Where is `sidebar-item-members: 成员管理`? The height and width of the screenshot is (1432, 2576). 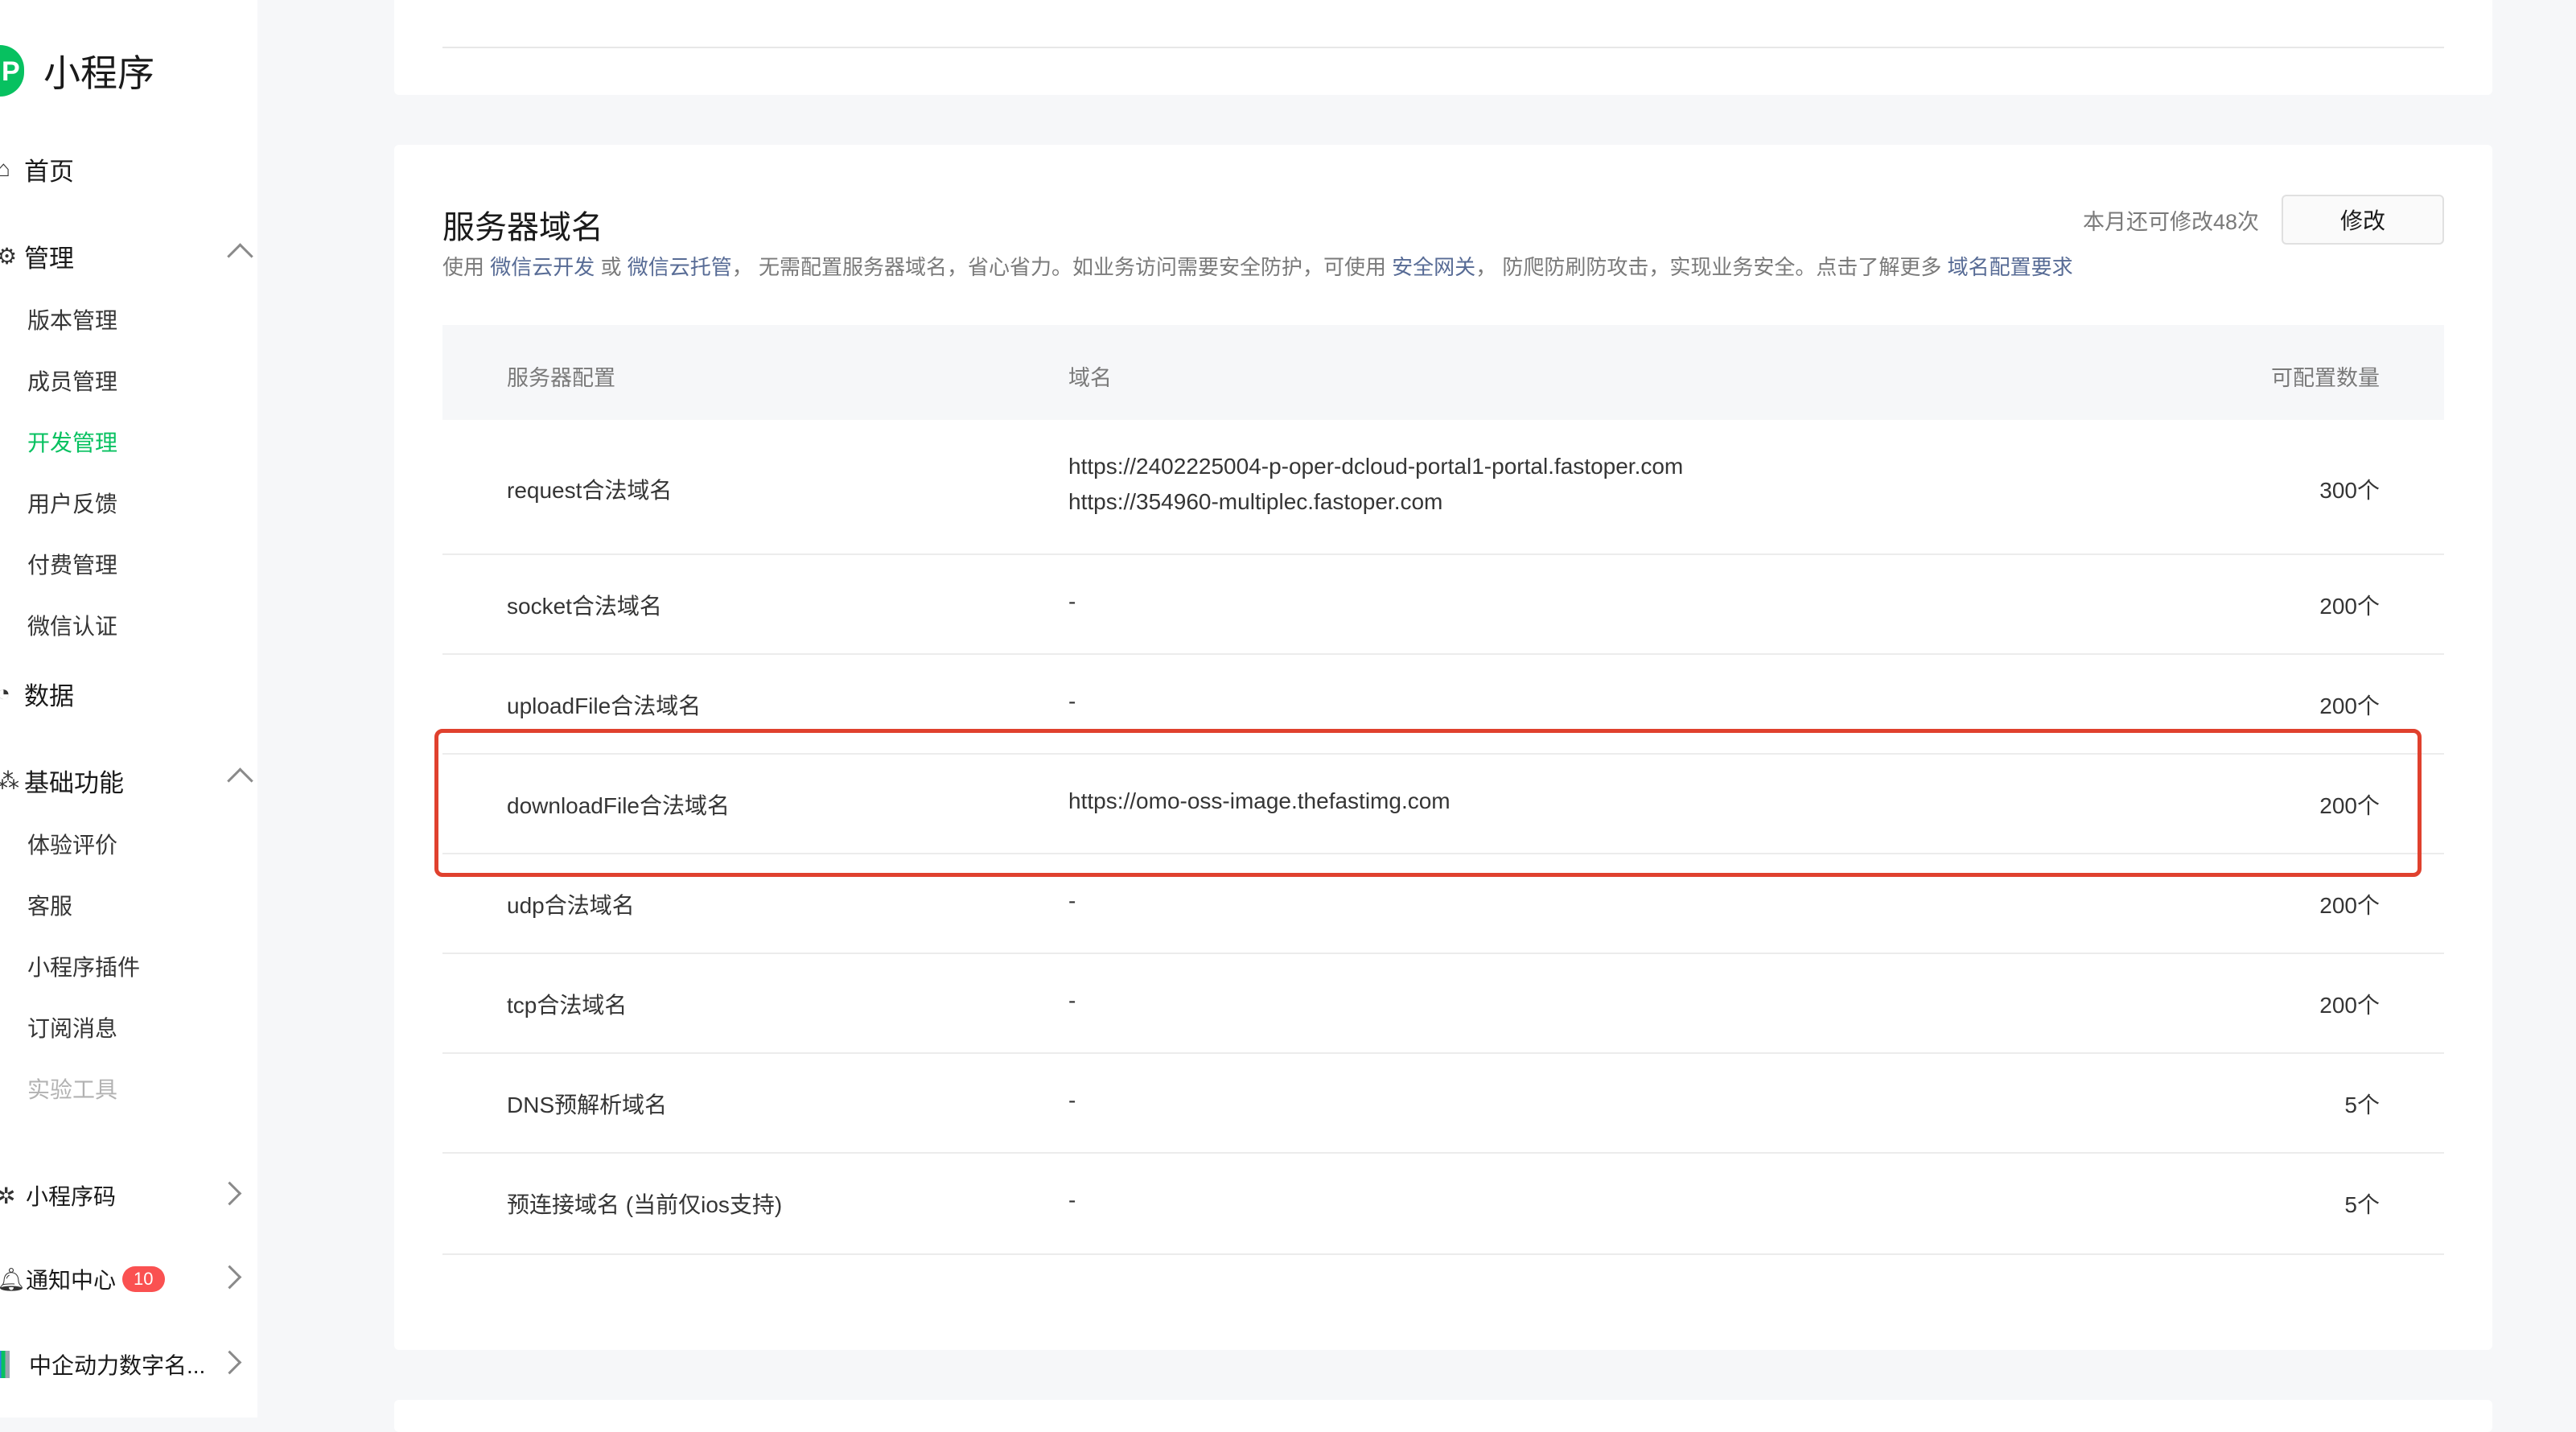
sidebar-item-members: 成员管理 is located at coordinates (72, 382).